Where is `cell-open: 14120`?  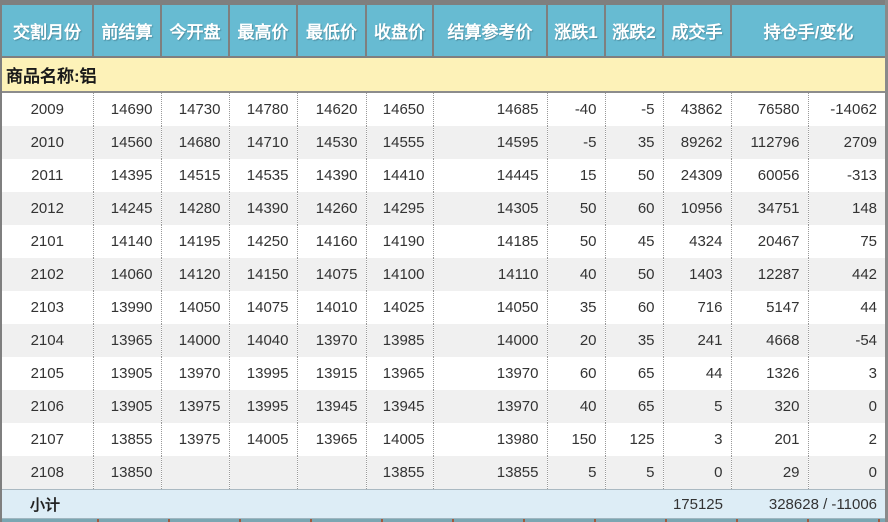 cell-open: 14120 is located at coordinates (194, 274).